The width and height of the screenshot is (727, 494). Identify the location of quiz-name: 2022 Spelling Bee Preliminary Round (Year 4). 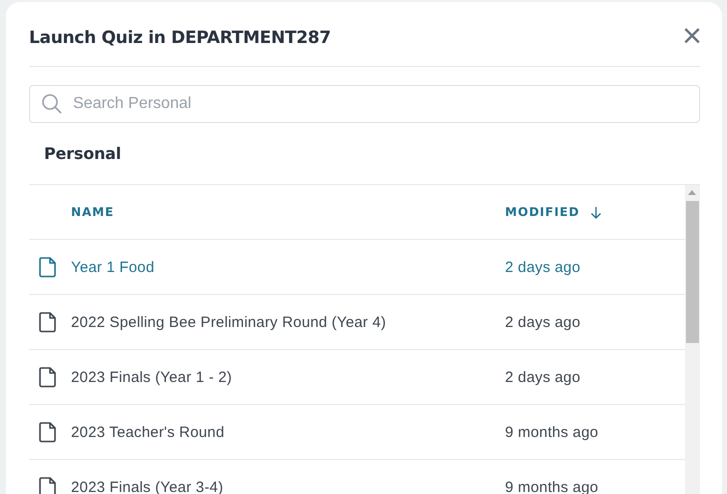
(229, 322).